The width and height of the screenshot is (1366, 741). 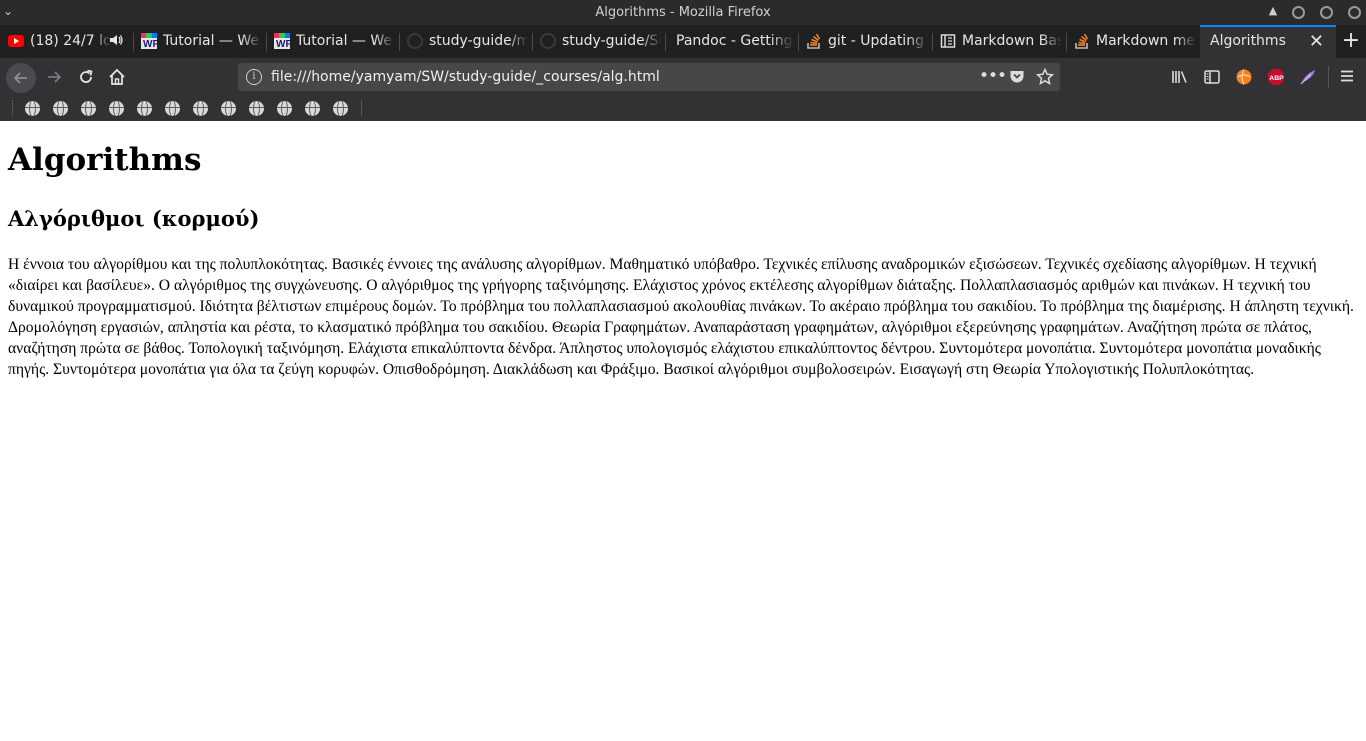 I want to click on tab-pandoc: Pandoc - Getting s, so click(x=731, y=41).